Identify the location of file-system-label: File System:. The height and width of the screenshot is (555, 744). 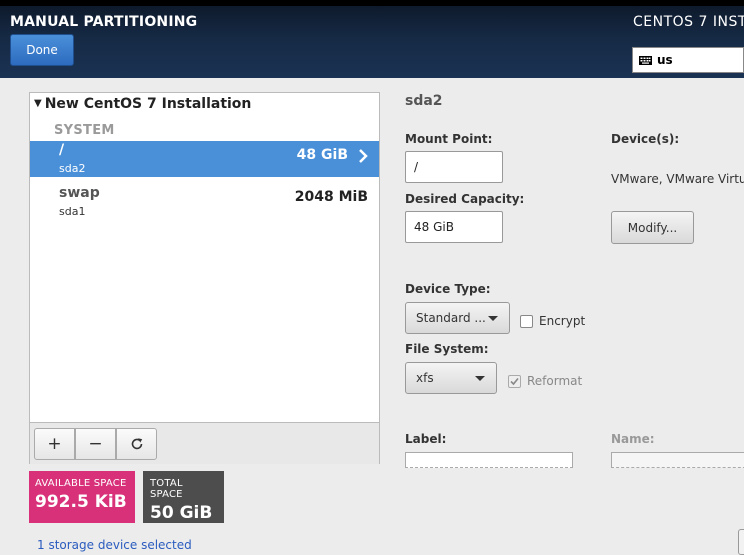
(447, 349).